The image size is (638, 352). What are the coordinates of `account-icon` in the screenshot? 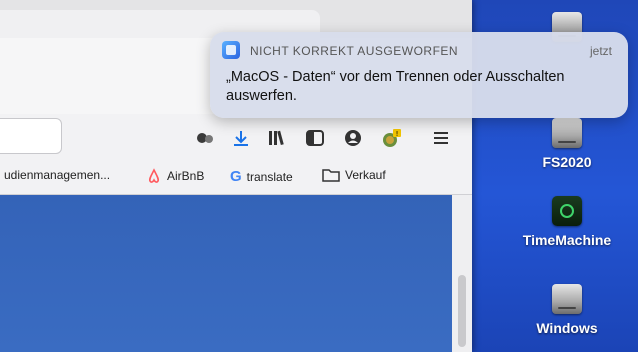 It's located at (353, 138).